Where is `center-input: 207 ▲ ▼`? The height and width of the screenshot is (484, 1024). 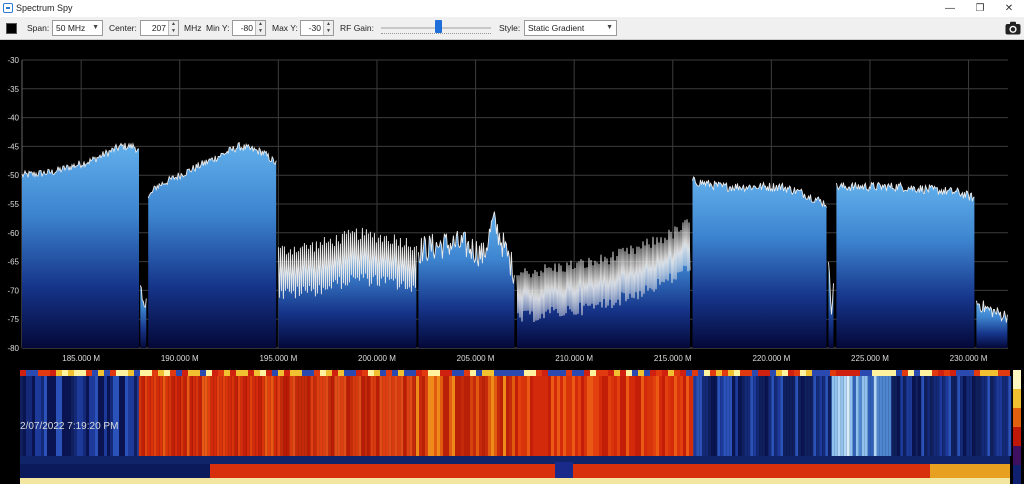
center-input: 207 ▲ ▼ is located at coordinates (159, 28).